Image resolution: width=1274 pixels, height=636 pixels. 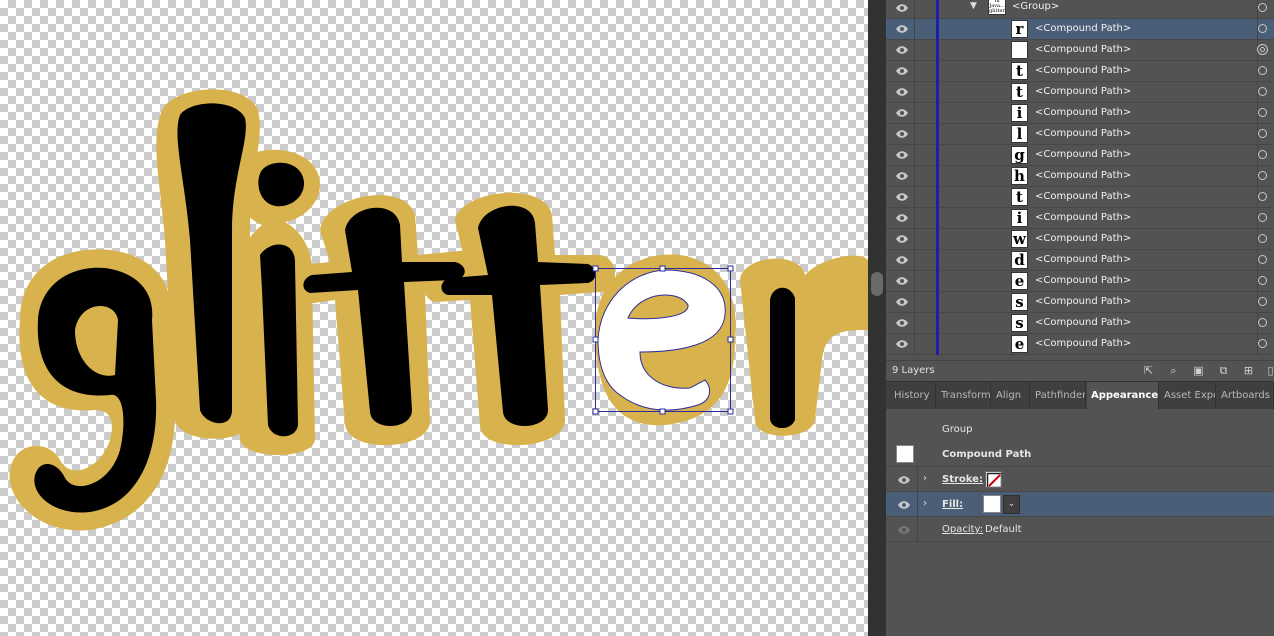 What do you see at coordinates (1245, 396) in the screenshot?
I see `tab-artboards: Artboards` at bounding box center [1245, 396].